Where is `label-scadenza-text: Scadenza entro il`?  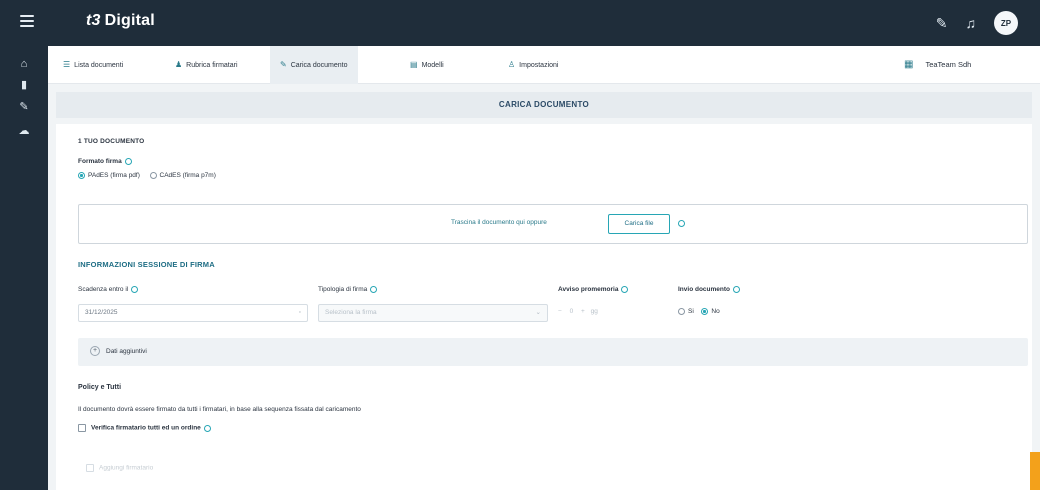 label-scadenza-text: Scadenza entro il is located at coordinates (103, 290).